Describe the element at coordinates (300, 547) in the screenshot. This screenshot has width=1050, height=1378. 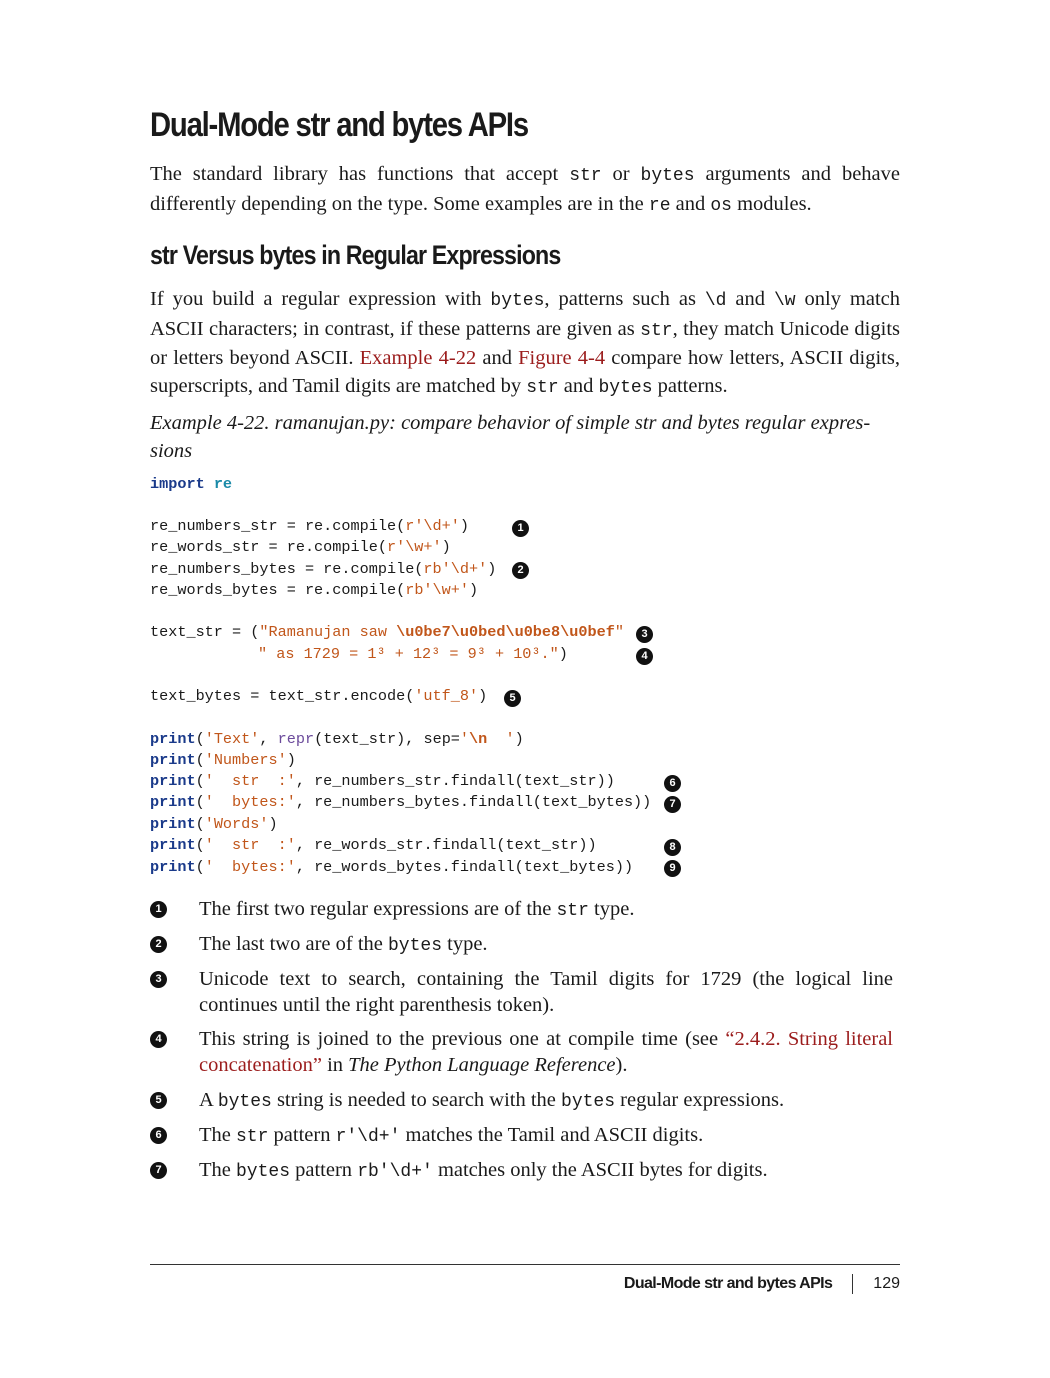
I see `code-line: re_words_str = re.compile(r'\w+')` at that location.